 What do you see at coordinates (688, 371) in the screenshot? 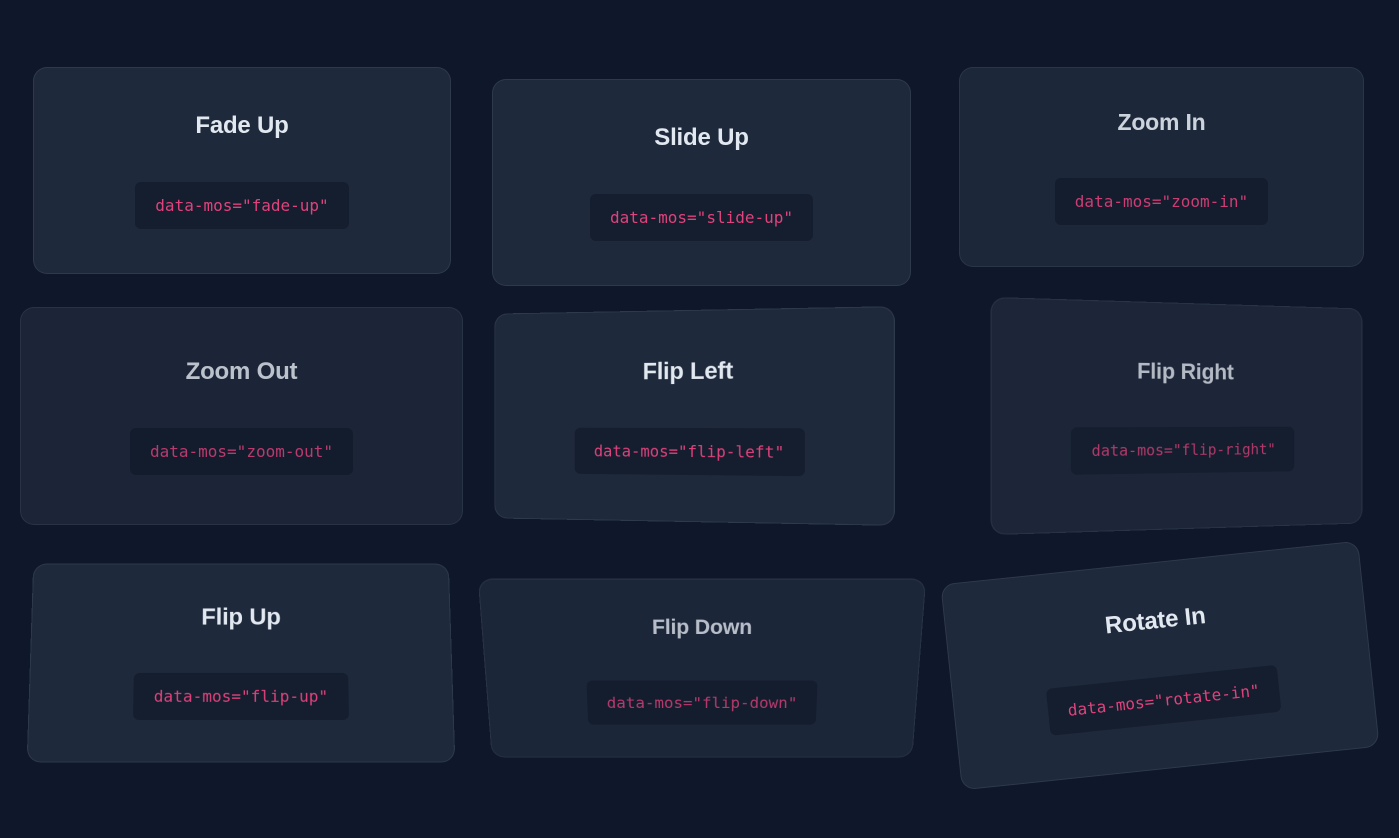
I see `card-title: Flip Left` at bounding box center [688, 371].